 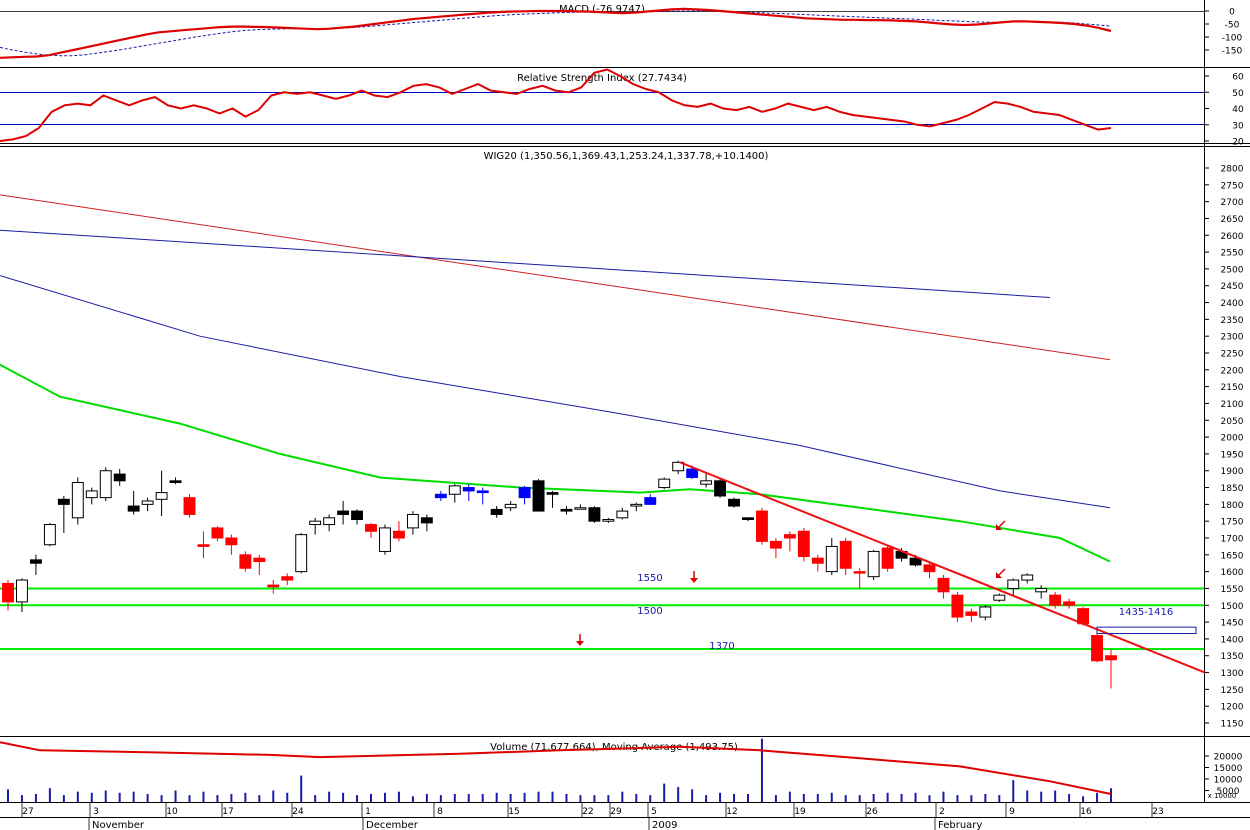 I want to click on price-tick-label: 1900, so click(x=1232, y=472).